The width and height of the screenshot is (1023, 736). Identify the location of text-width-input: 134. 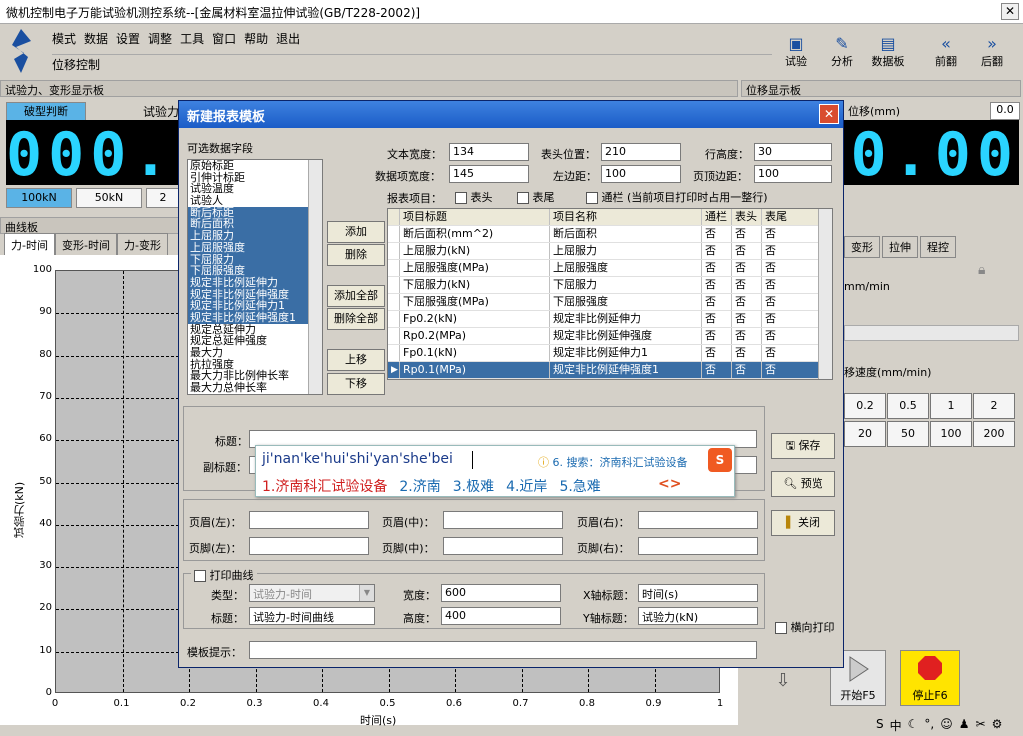
(489, 152).